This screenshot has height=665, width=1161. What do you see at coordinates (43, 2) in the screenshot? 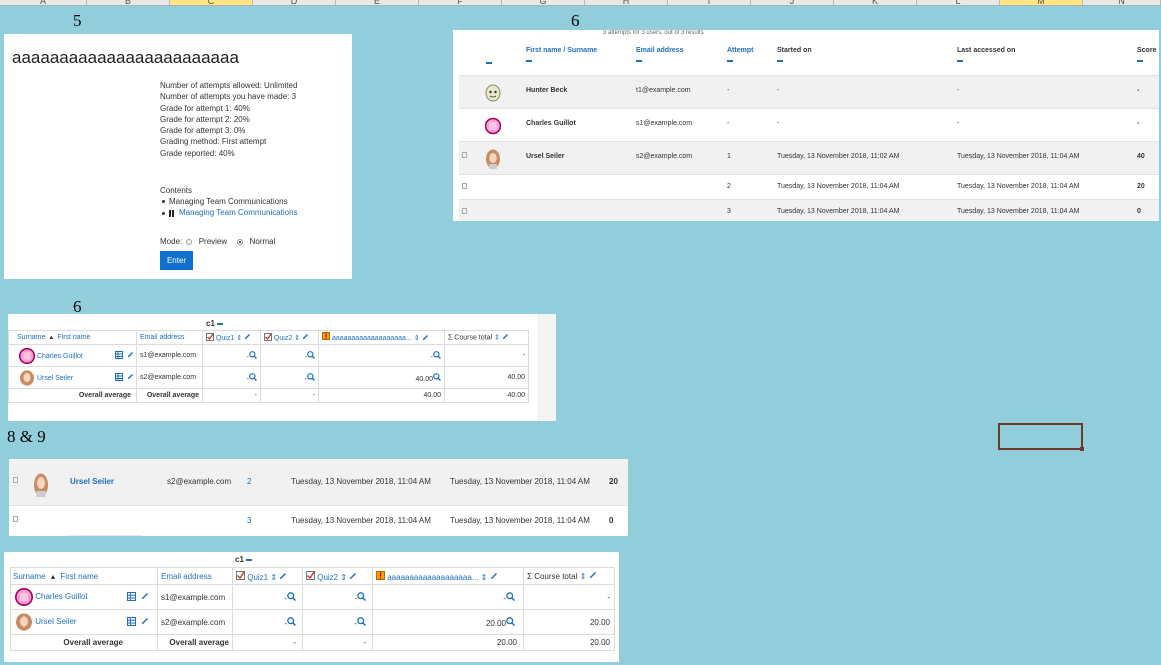
I see `column-header-a: A` at bounding box center [43, 2].